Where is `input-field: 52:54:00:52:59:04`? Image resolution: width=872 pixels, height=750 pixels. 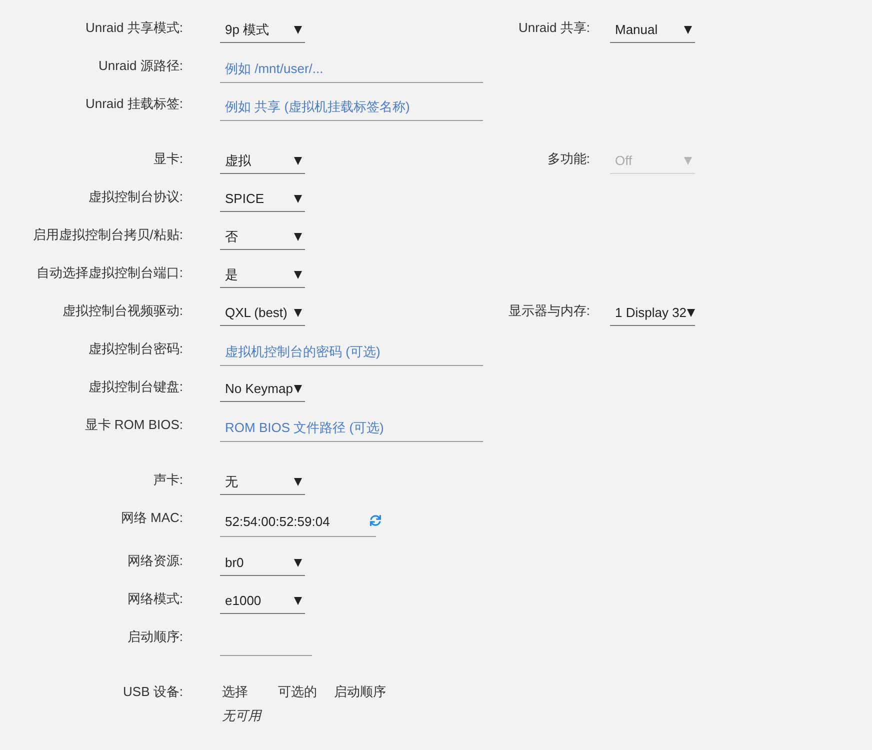 input-field: 52:54:00:52:59:04 is located at coordinates (298, 522).